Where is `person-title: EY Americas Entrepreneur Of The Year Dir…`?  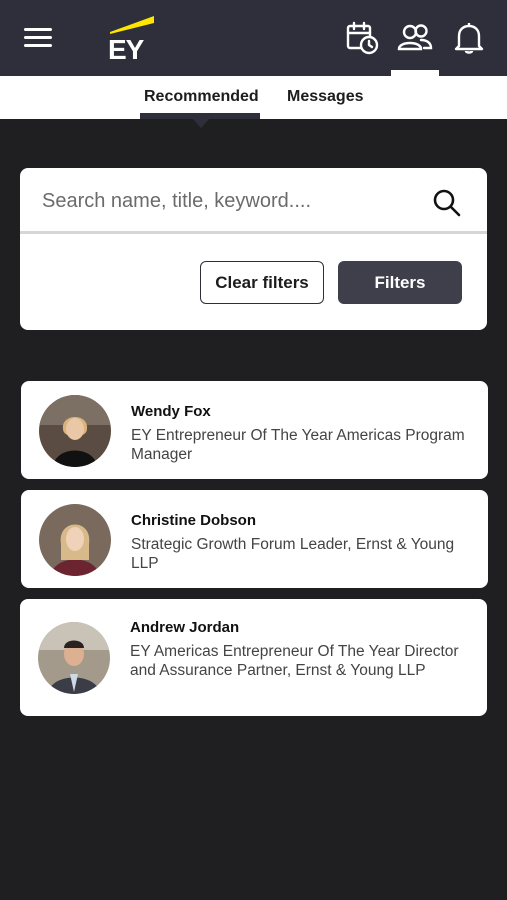 person-title: EY Americas Entrepreneur Of The Year Dir… is located at coordinates (294, 661).